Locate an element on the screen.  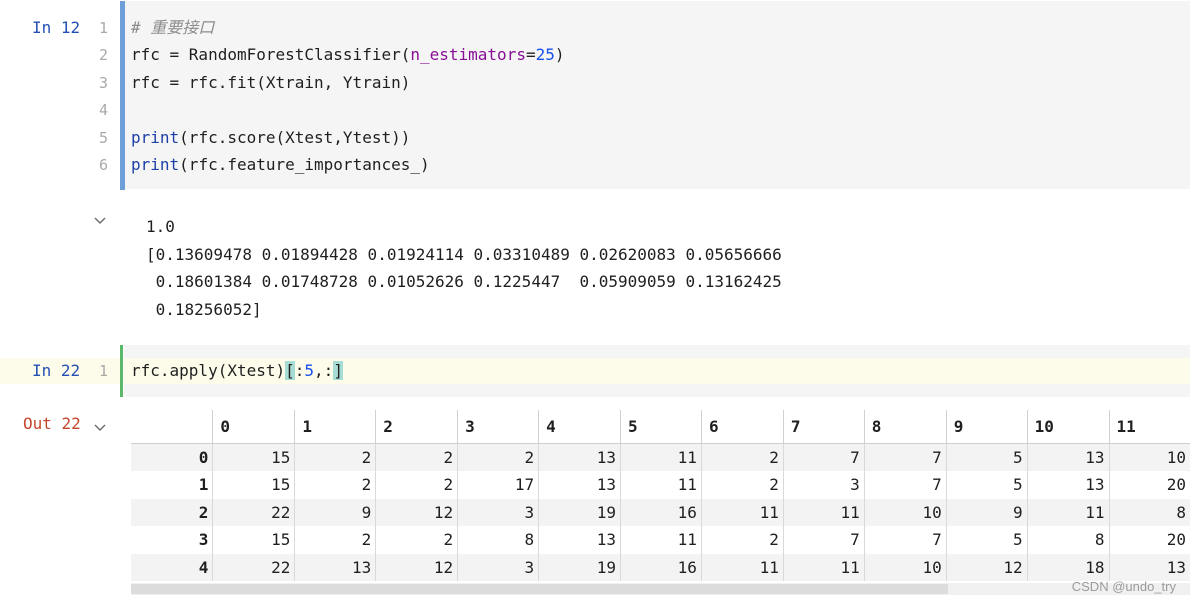
column-header: 10 is located at coordinates (1068, 427).